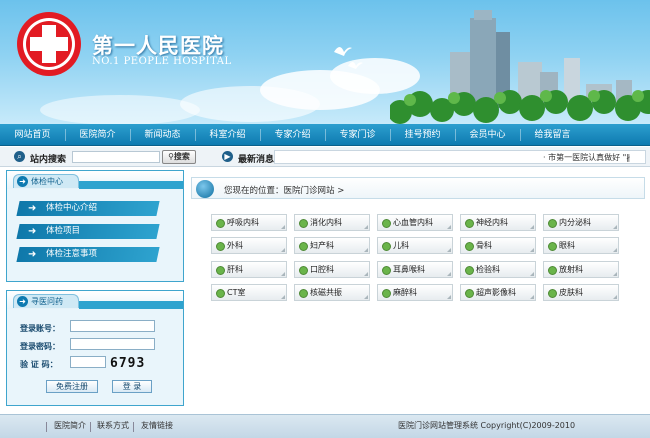 The height and width of the screenshot is (438, 650). Describe the element at coordinates (498, 269) in the screenshot. I see `dept-button: 检验科` at that location.